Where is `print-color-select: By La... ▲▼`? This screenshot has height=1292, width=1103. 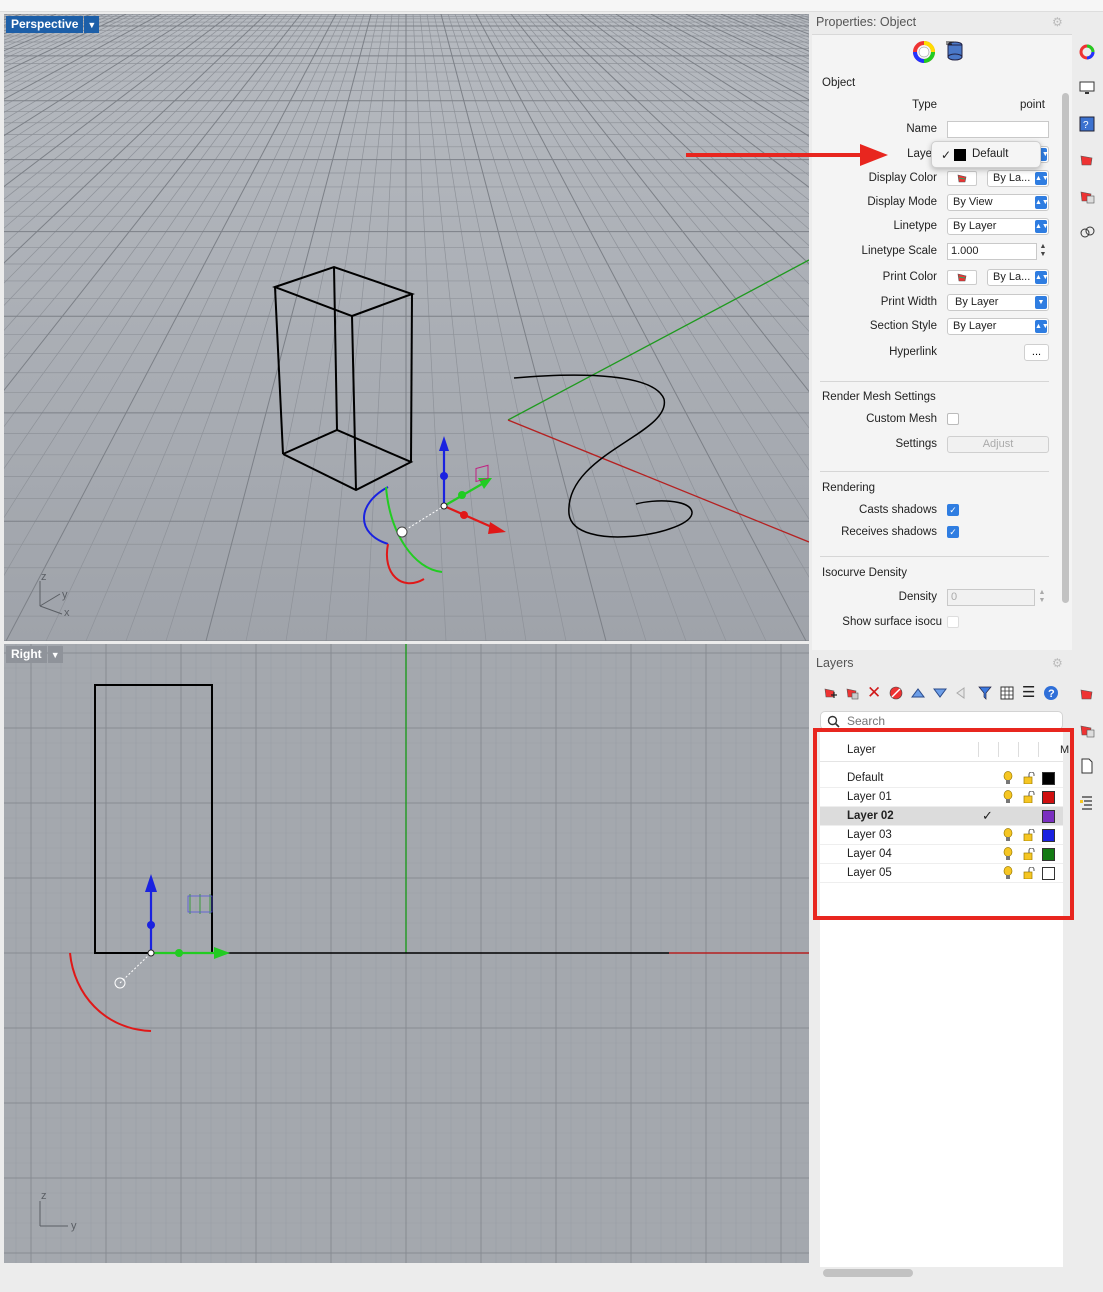
print-color-select: By La... ▲▼ is located at coordinates (1018, 277).